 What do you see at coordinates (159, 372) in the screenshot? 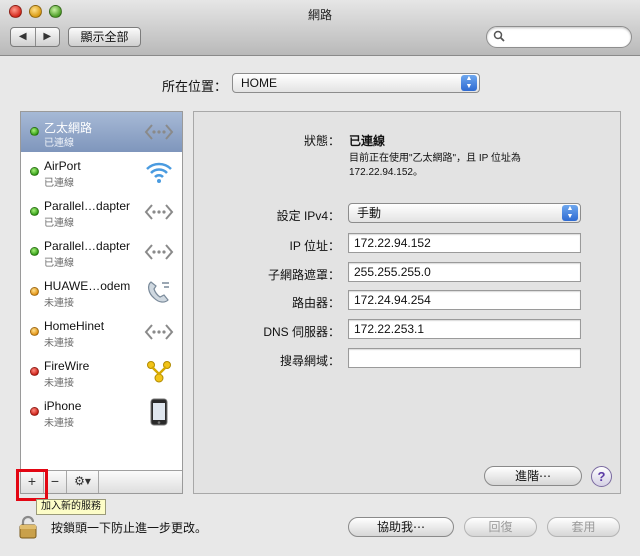
I see `firewire-icon` at bounding box center [159, 372].